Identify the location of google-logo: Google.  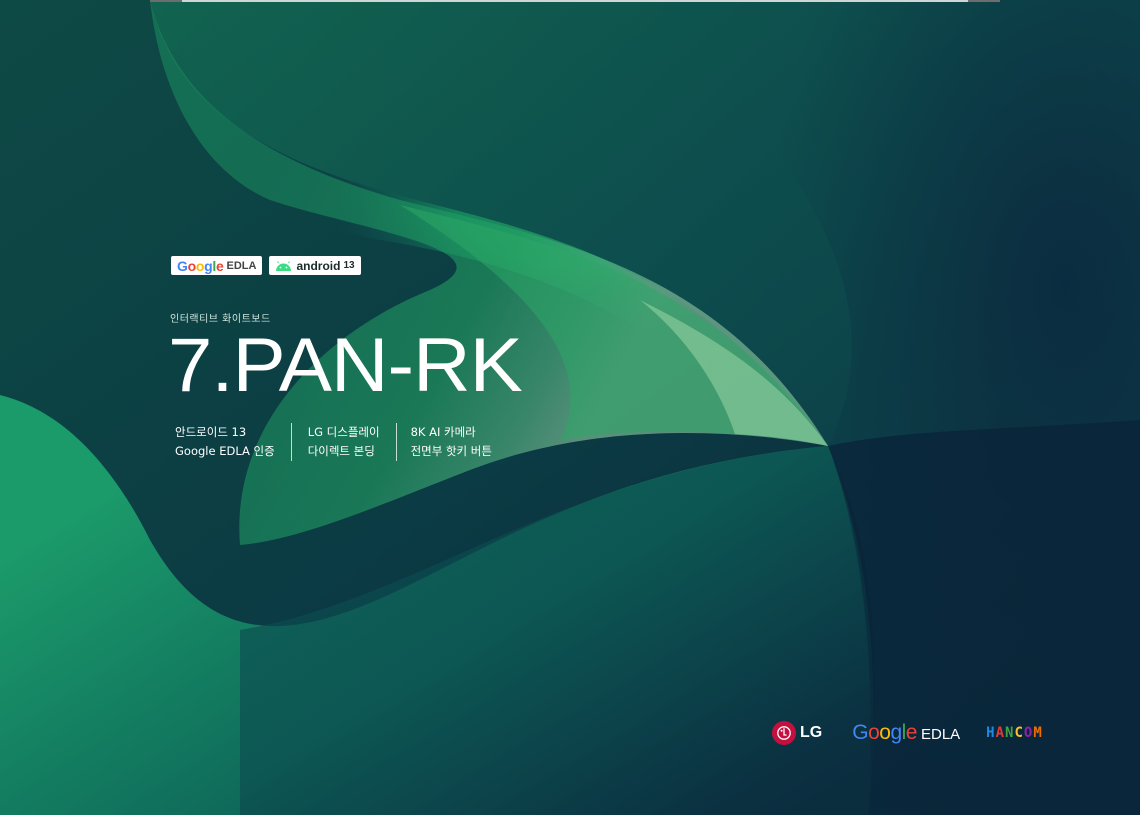
(200, 265).